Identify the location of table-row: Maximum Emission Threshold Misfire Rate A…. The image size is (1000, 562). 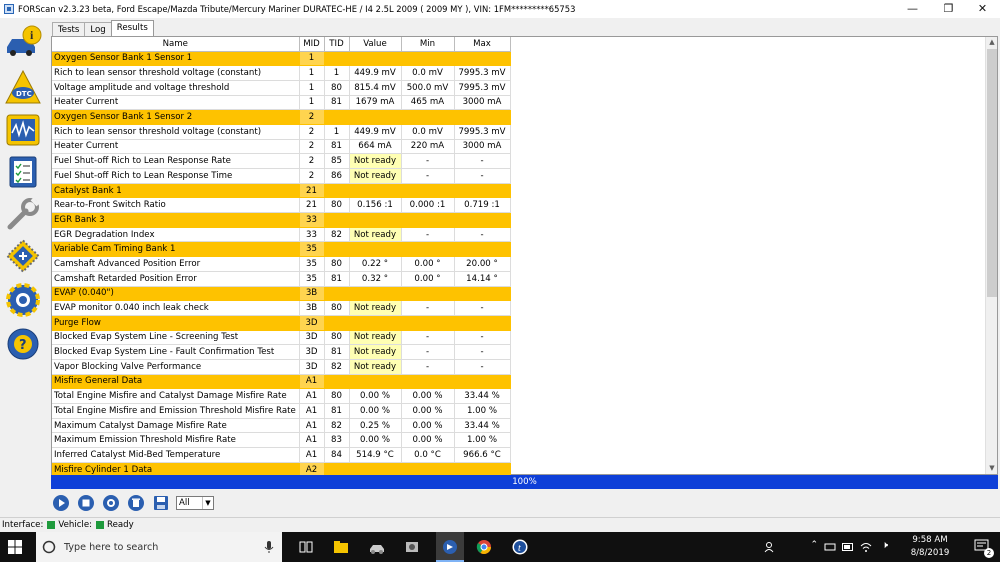
(281, 440).